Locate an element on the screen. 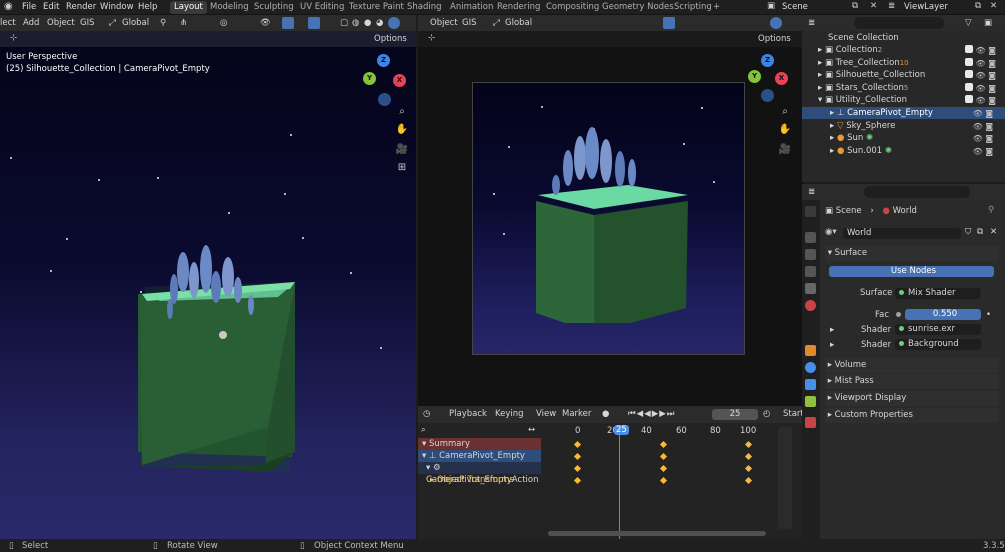  record-icon: ● is located at coordinates (605, 414).